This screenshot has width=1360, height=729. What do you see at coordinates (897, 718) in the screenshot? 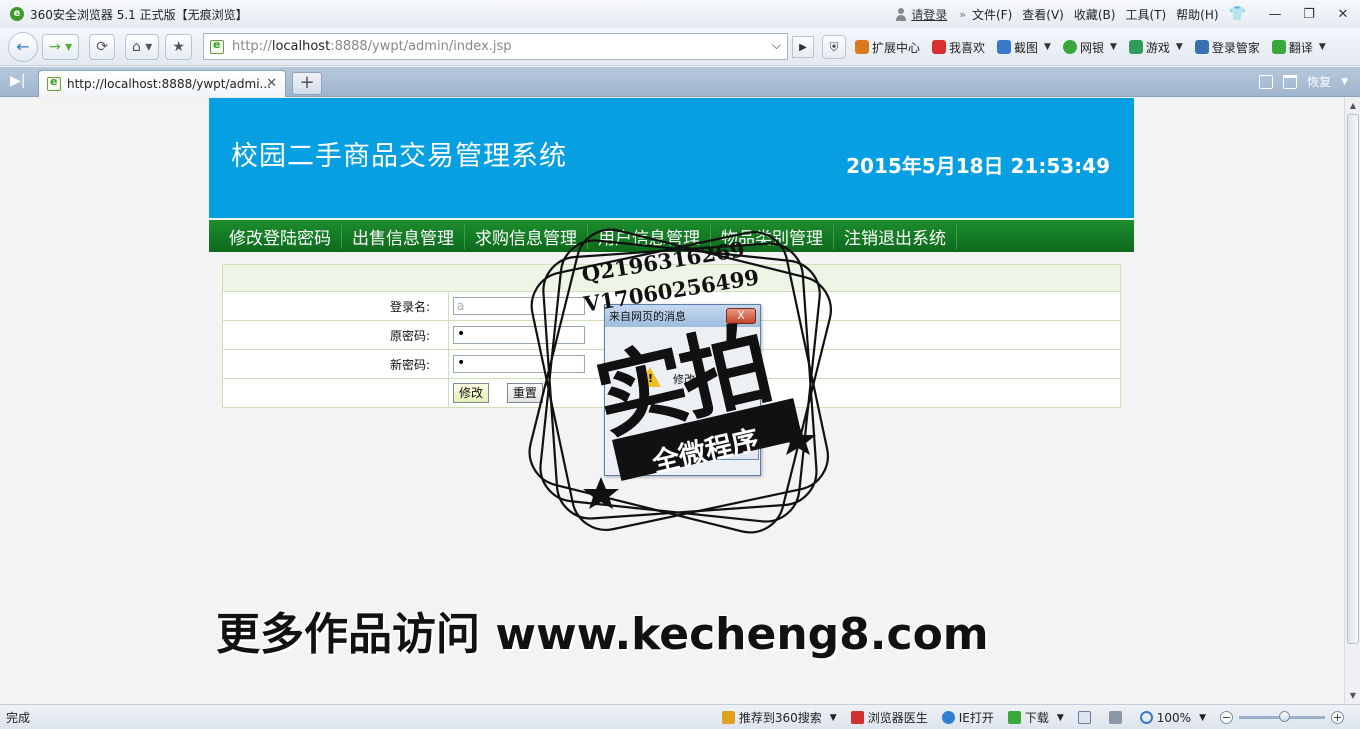
I see `status-item-label: 浏览器医生` at bounding box center [897, 718].